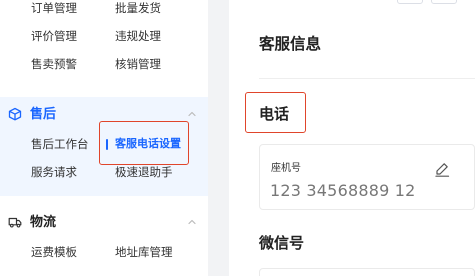 This screenshot has width=475, height=276. Describe the element at coordinates (15, 222) in the screenshot. I see `truck-icon` at that location.